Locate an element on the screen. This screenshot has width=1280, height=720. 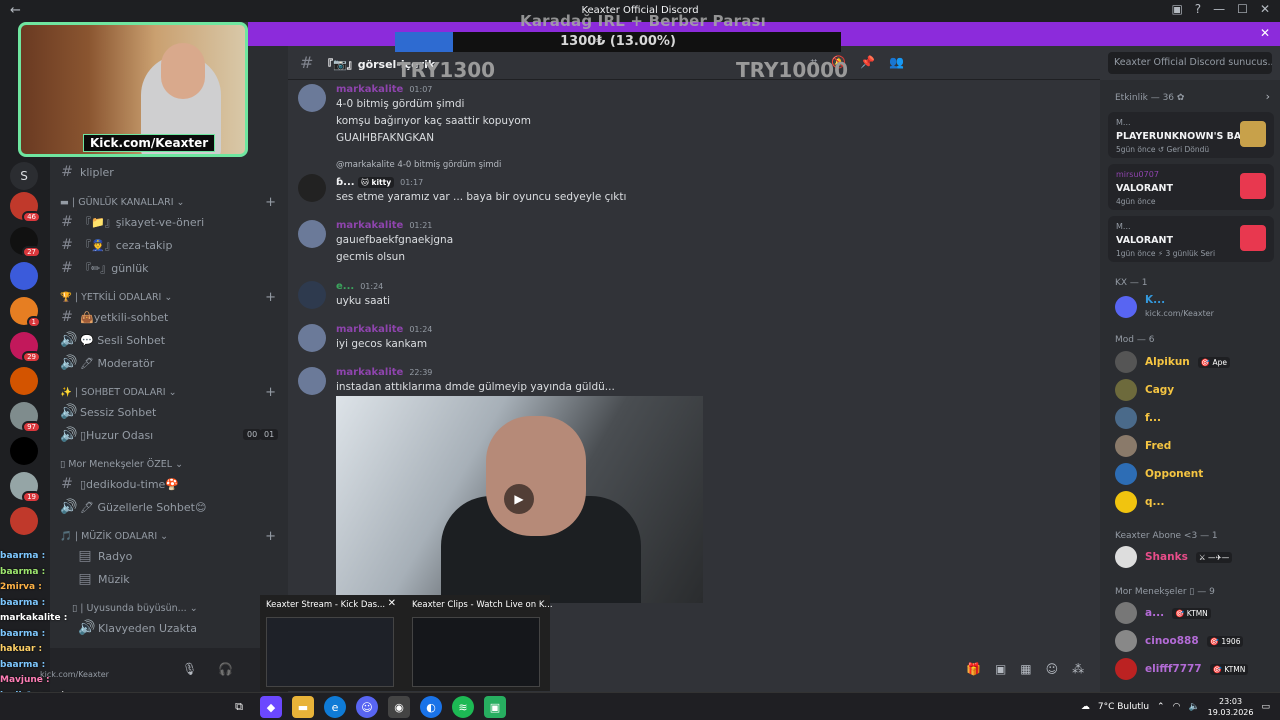
help-icon: ? is located at coordinates (1198, 9).